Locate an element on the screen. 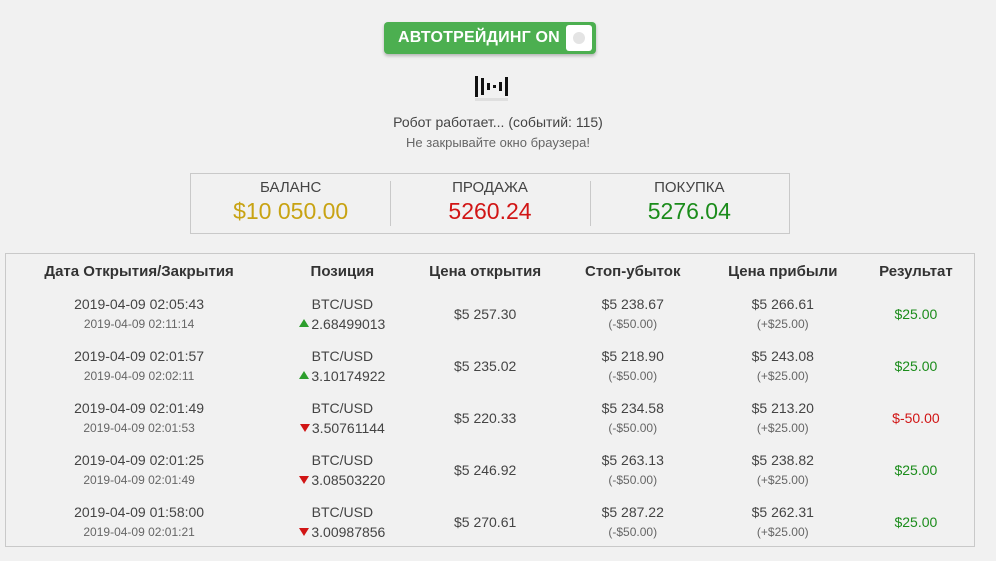  stat-balance-label: БАЛАНС is located at coordinates (290, 187).